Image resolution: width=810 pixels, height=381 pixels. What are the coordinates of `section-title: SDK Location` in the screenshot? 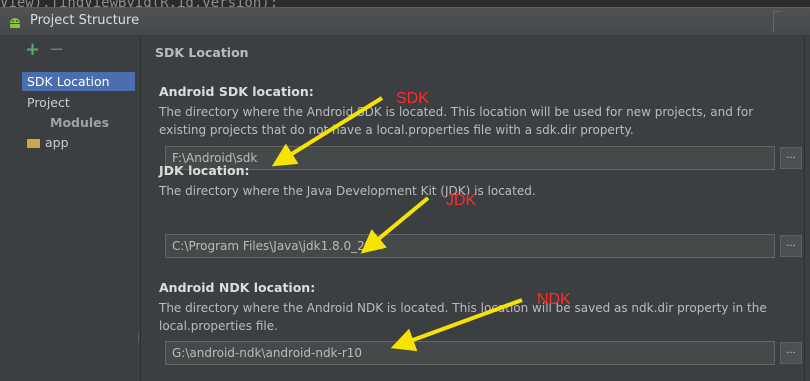 It's located at (202, 52).